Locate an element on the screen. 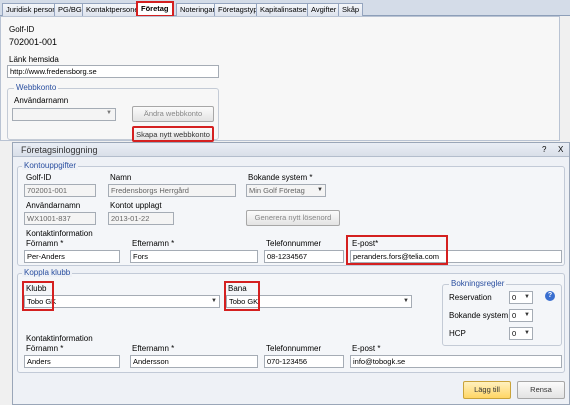  account-created-field: 2013-01-22 is located at coordinates (141, 218).